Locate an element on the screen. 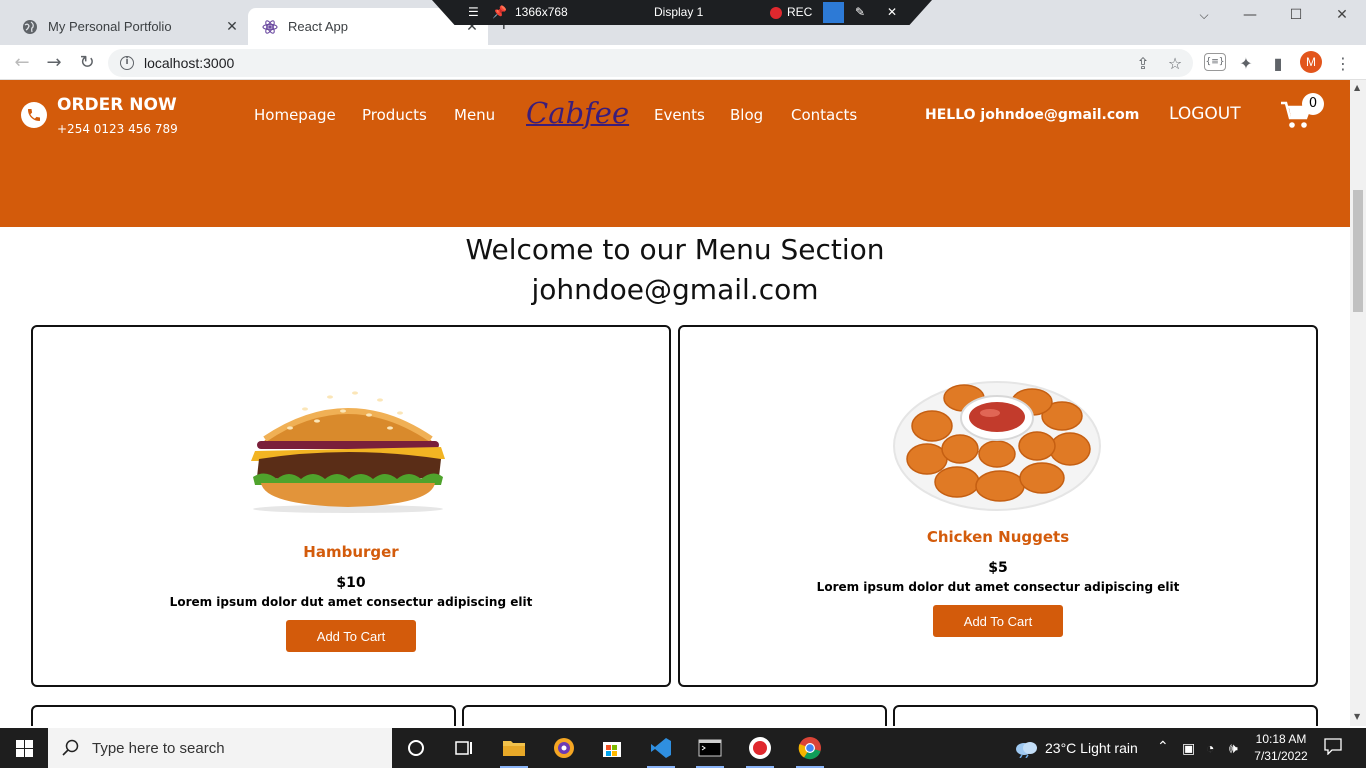  bookmark-star-icon: ☆ is located at coordinates (1175, 63).